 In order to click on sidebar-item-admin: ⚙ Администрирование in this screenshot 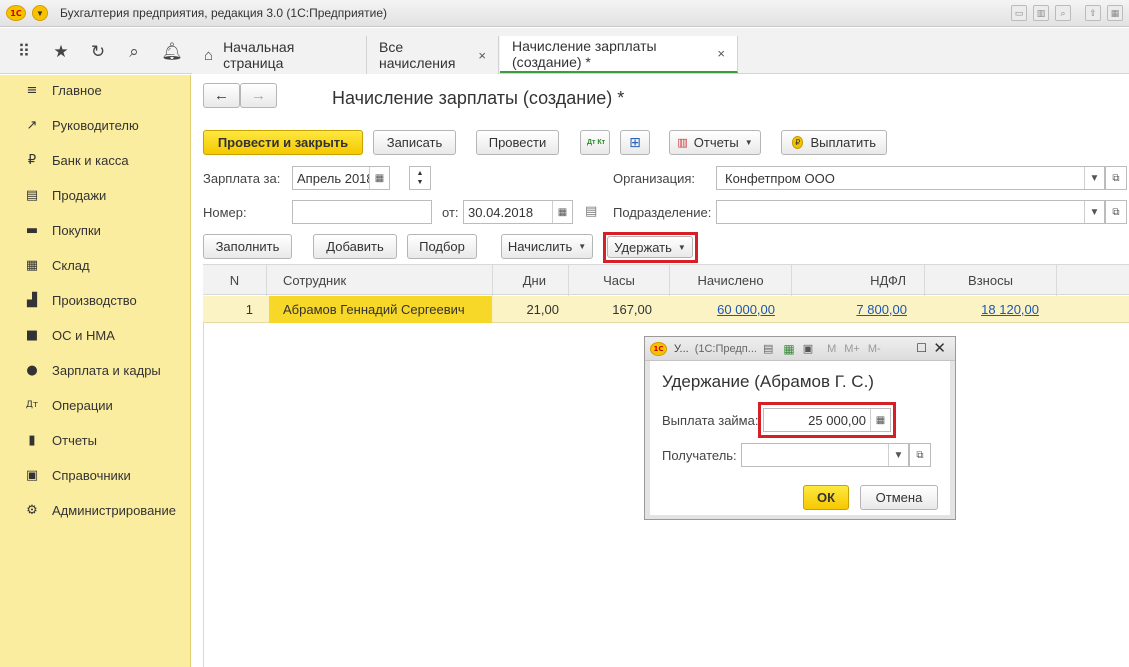, I will do `click(95, 510)`.